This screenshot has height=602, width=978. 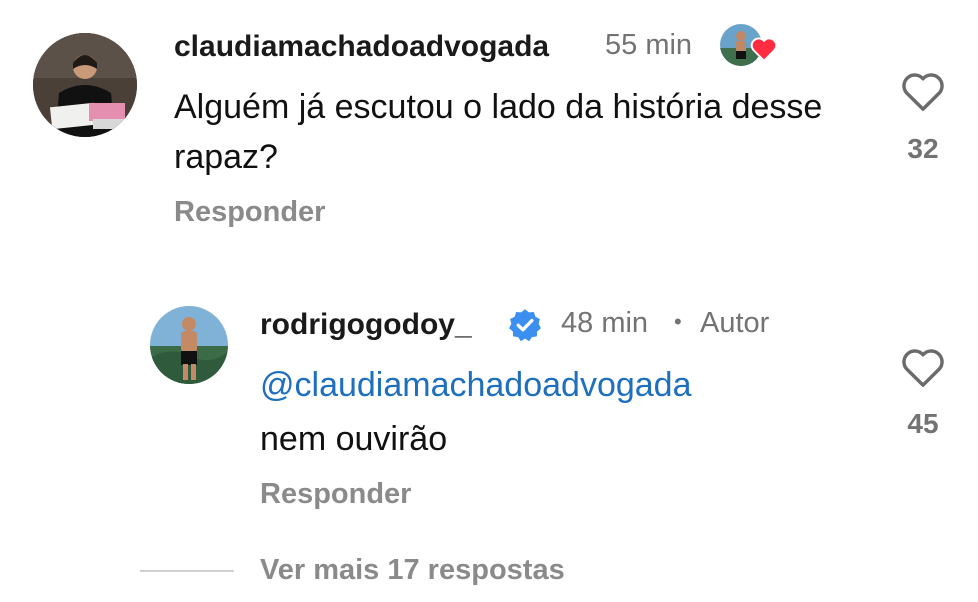 I want to click on reply-text: nem ouvirão, so click(x=354, y=439).